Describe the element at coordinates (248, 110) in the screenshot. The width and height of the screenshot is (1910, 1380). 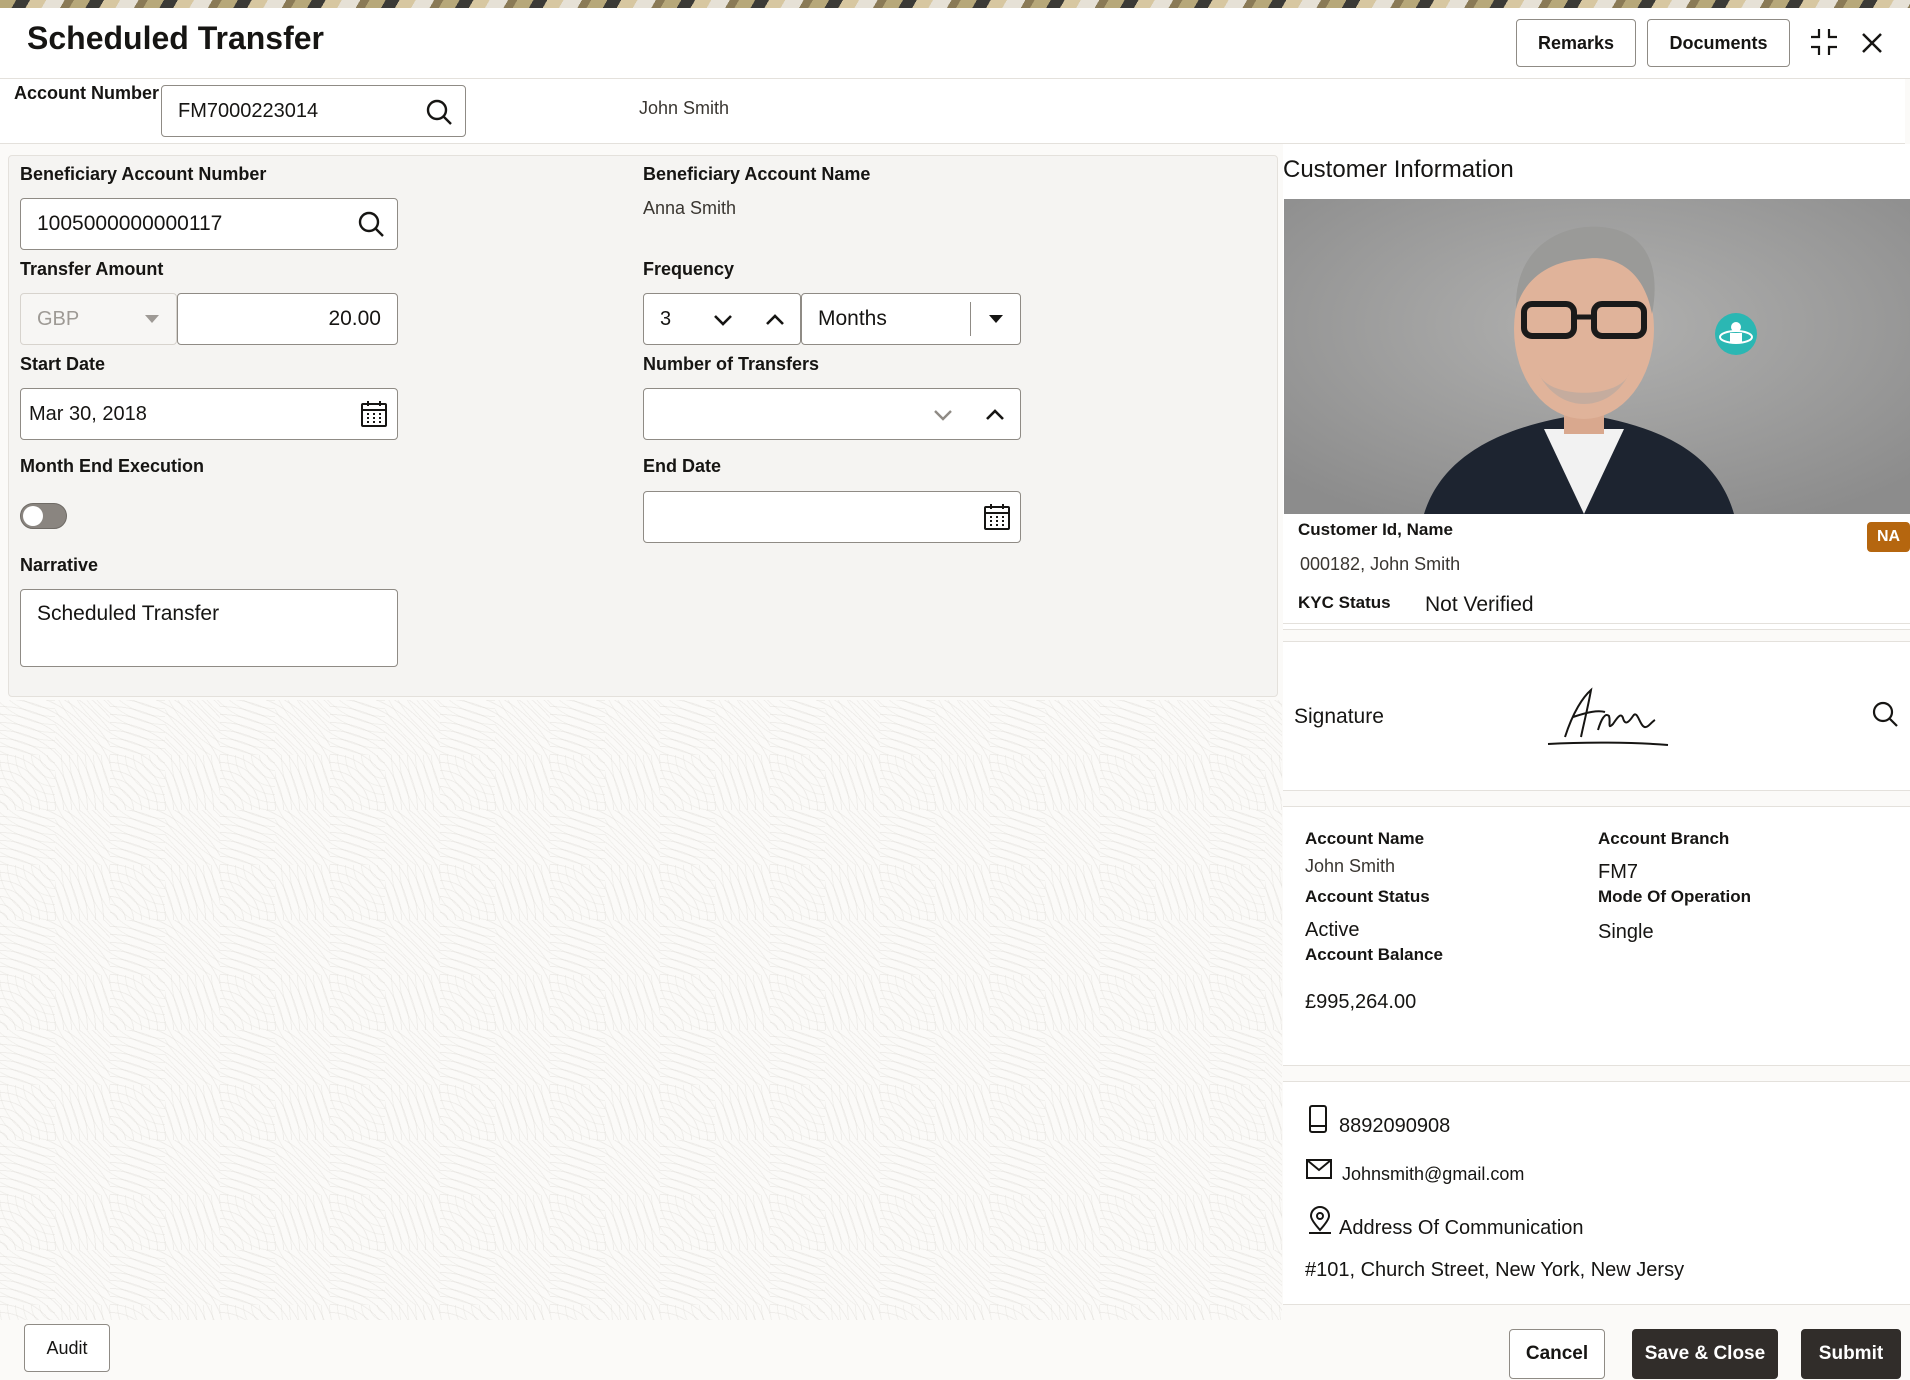
I see `account-number-value: FM7000223014` at that location.